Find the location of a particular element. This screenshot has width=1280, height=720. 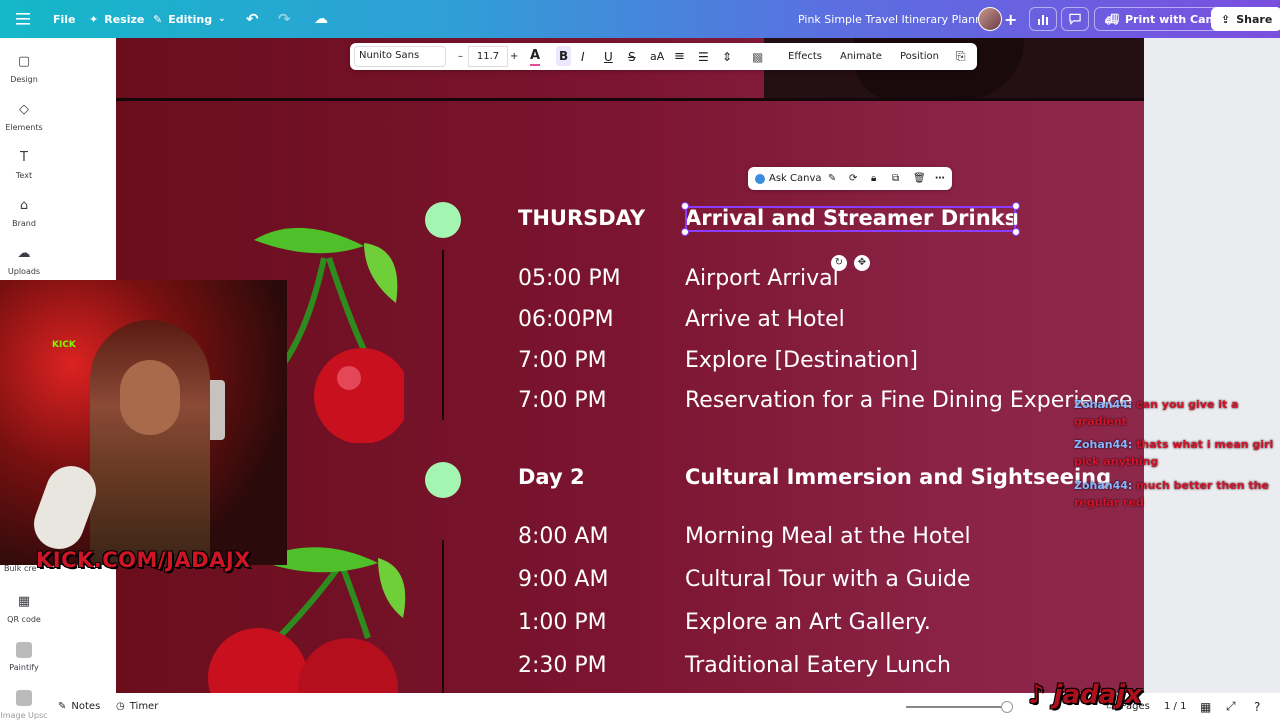

uploads-icon: ☁ is located at coordinates (24, 253).